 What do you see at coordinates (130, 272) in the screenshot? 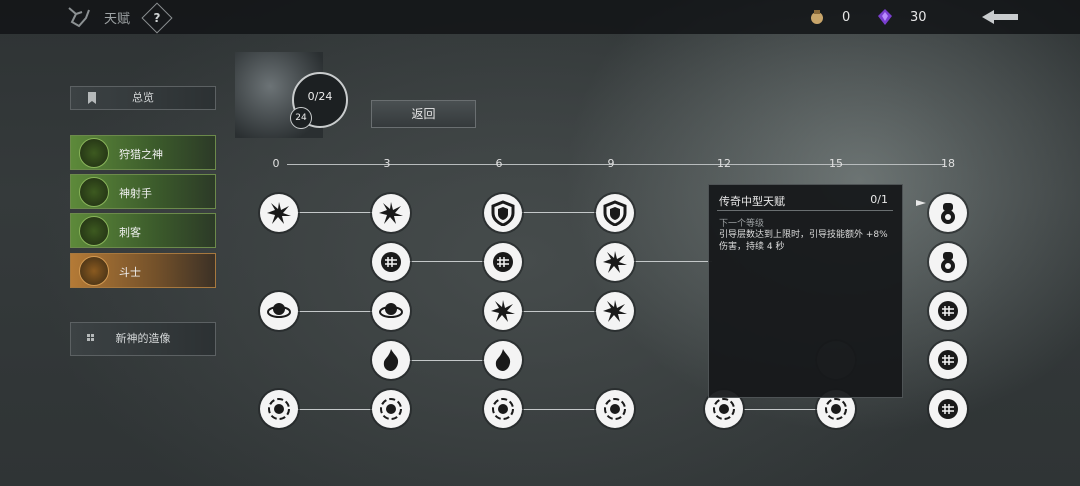
I see `class-label: 斗士` at bounding box center [130, 272].